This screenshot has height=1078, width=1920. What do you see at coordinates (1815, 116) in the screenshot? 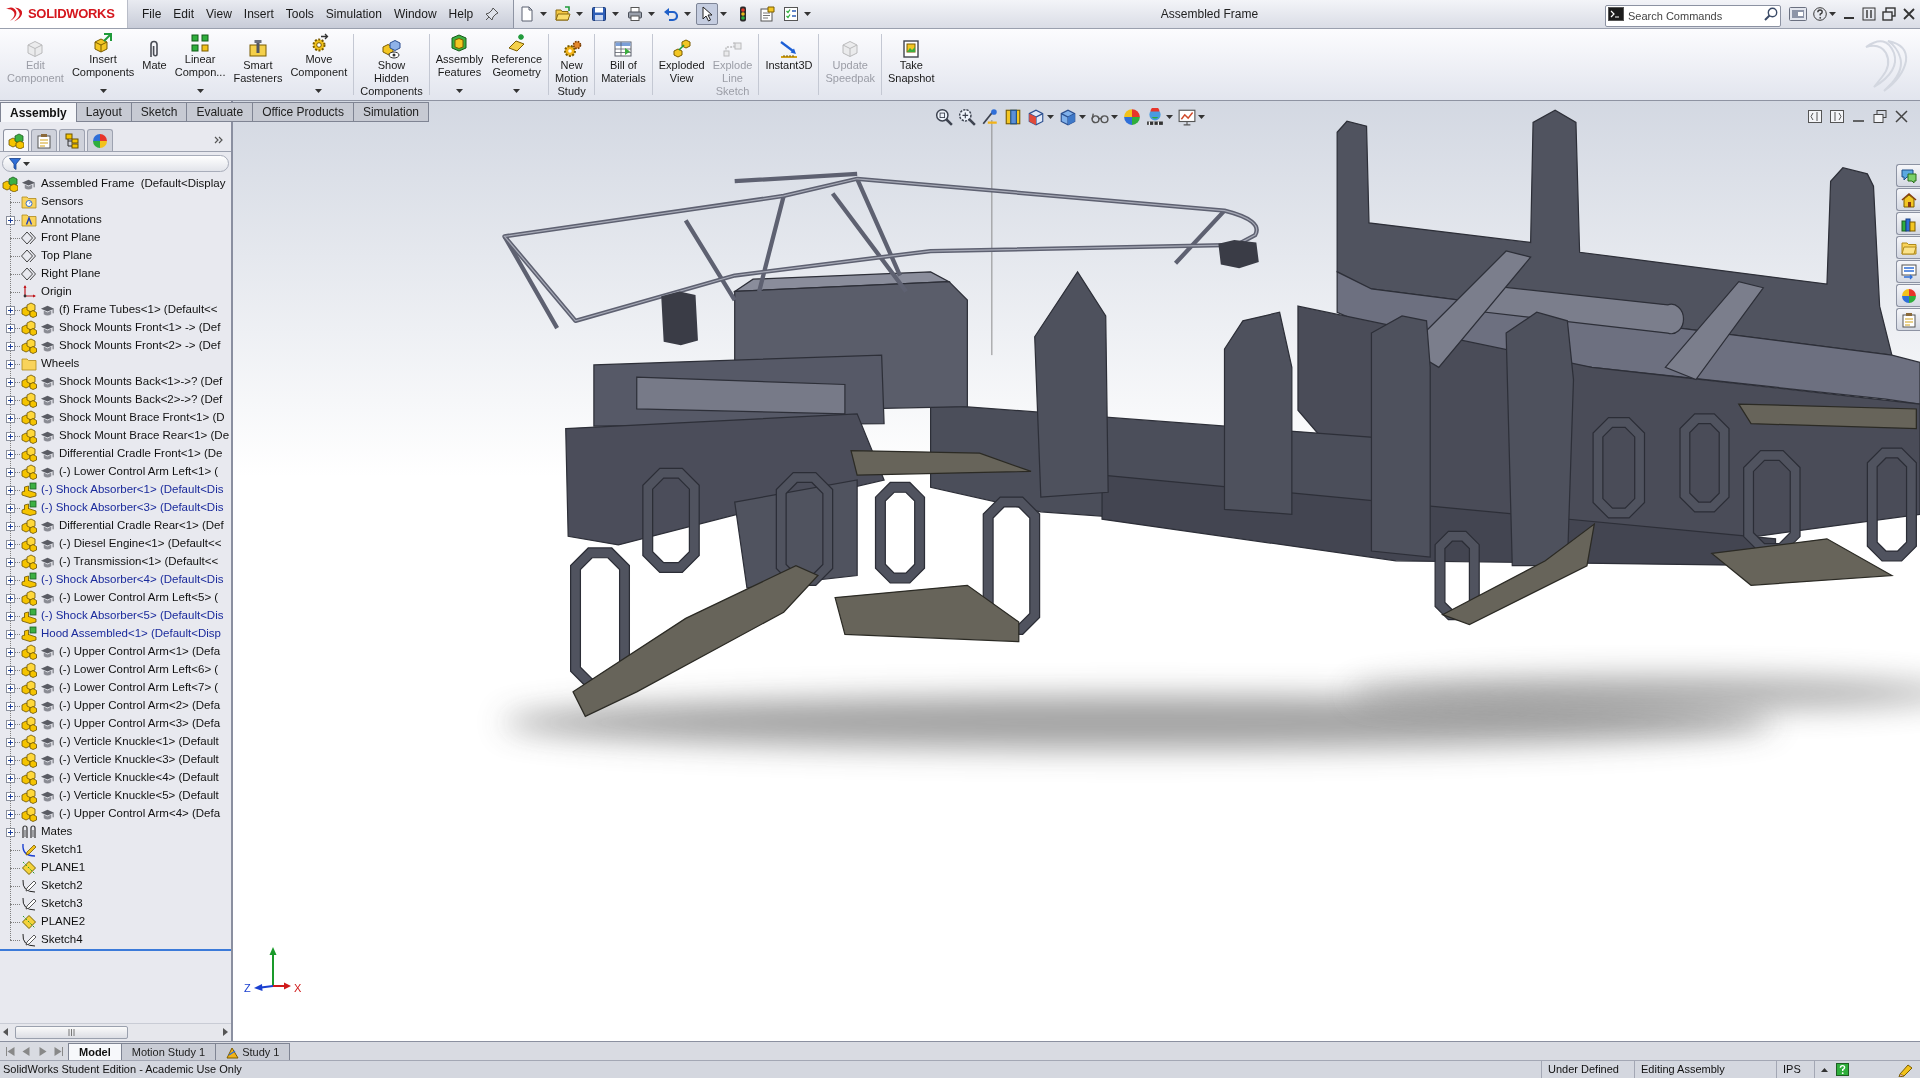
I see `tile-horizontal-icon` at bounding box center [1815, 116].